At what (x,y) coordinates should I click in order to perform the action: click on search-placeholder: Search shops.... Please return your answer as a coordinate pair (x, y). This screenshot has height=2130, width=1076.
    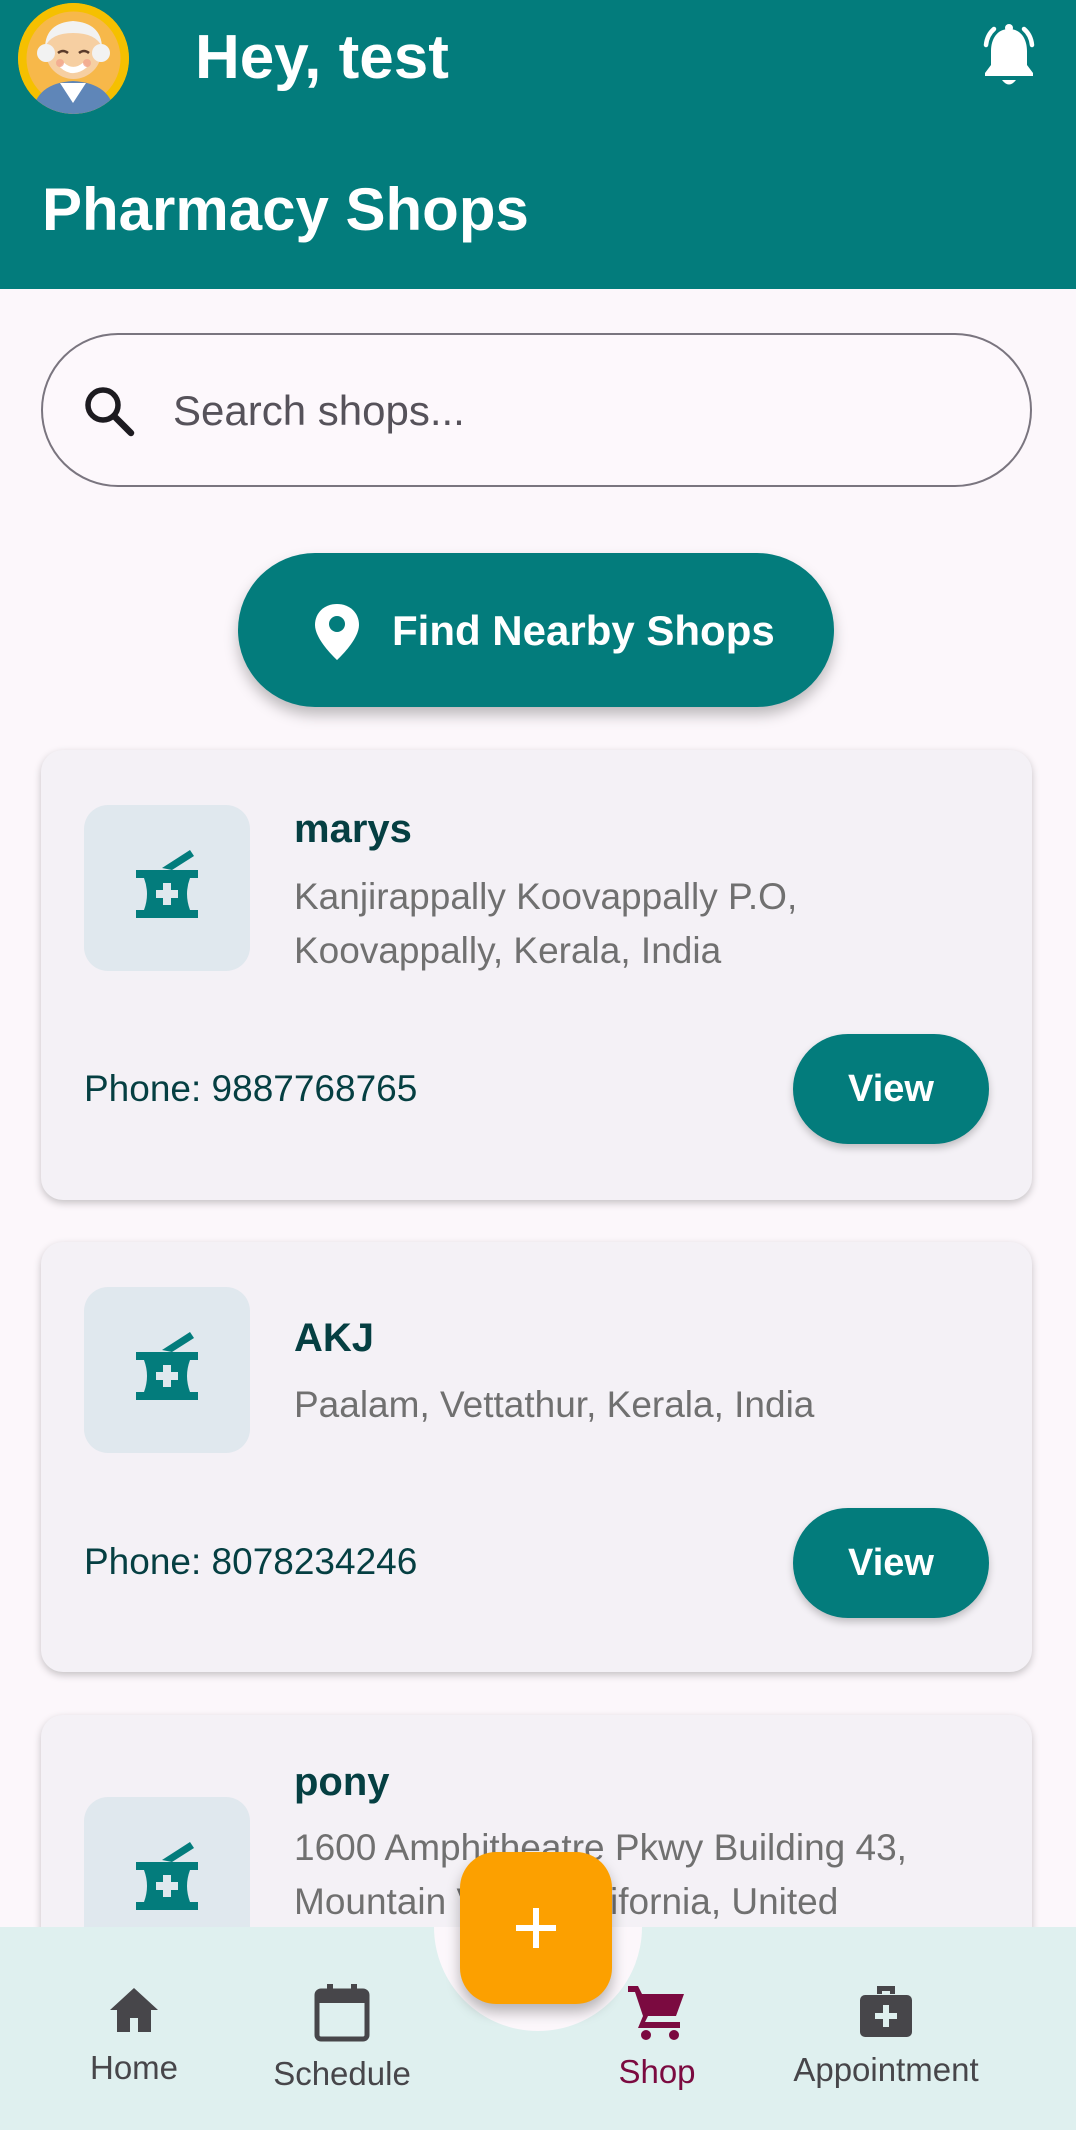
    Looking at the image, I should click on (319, 410).